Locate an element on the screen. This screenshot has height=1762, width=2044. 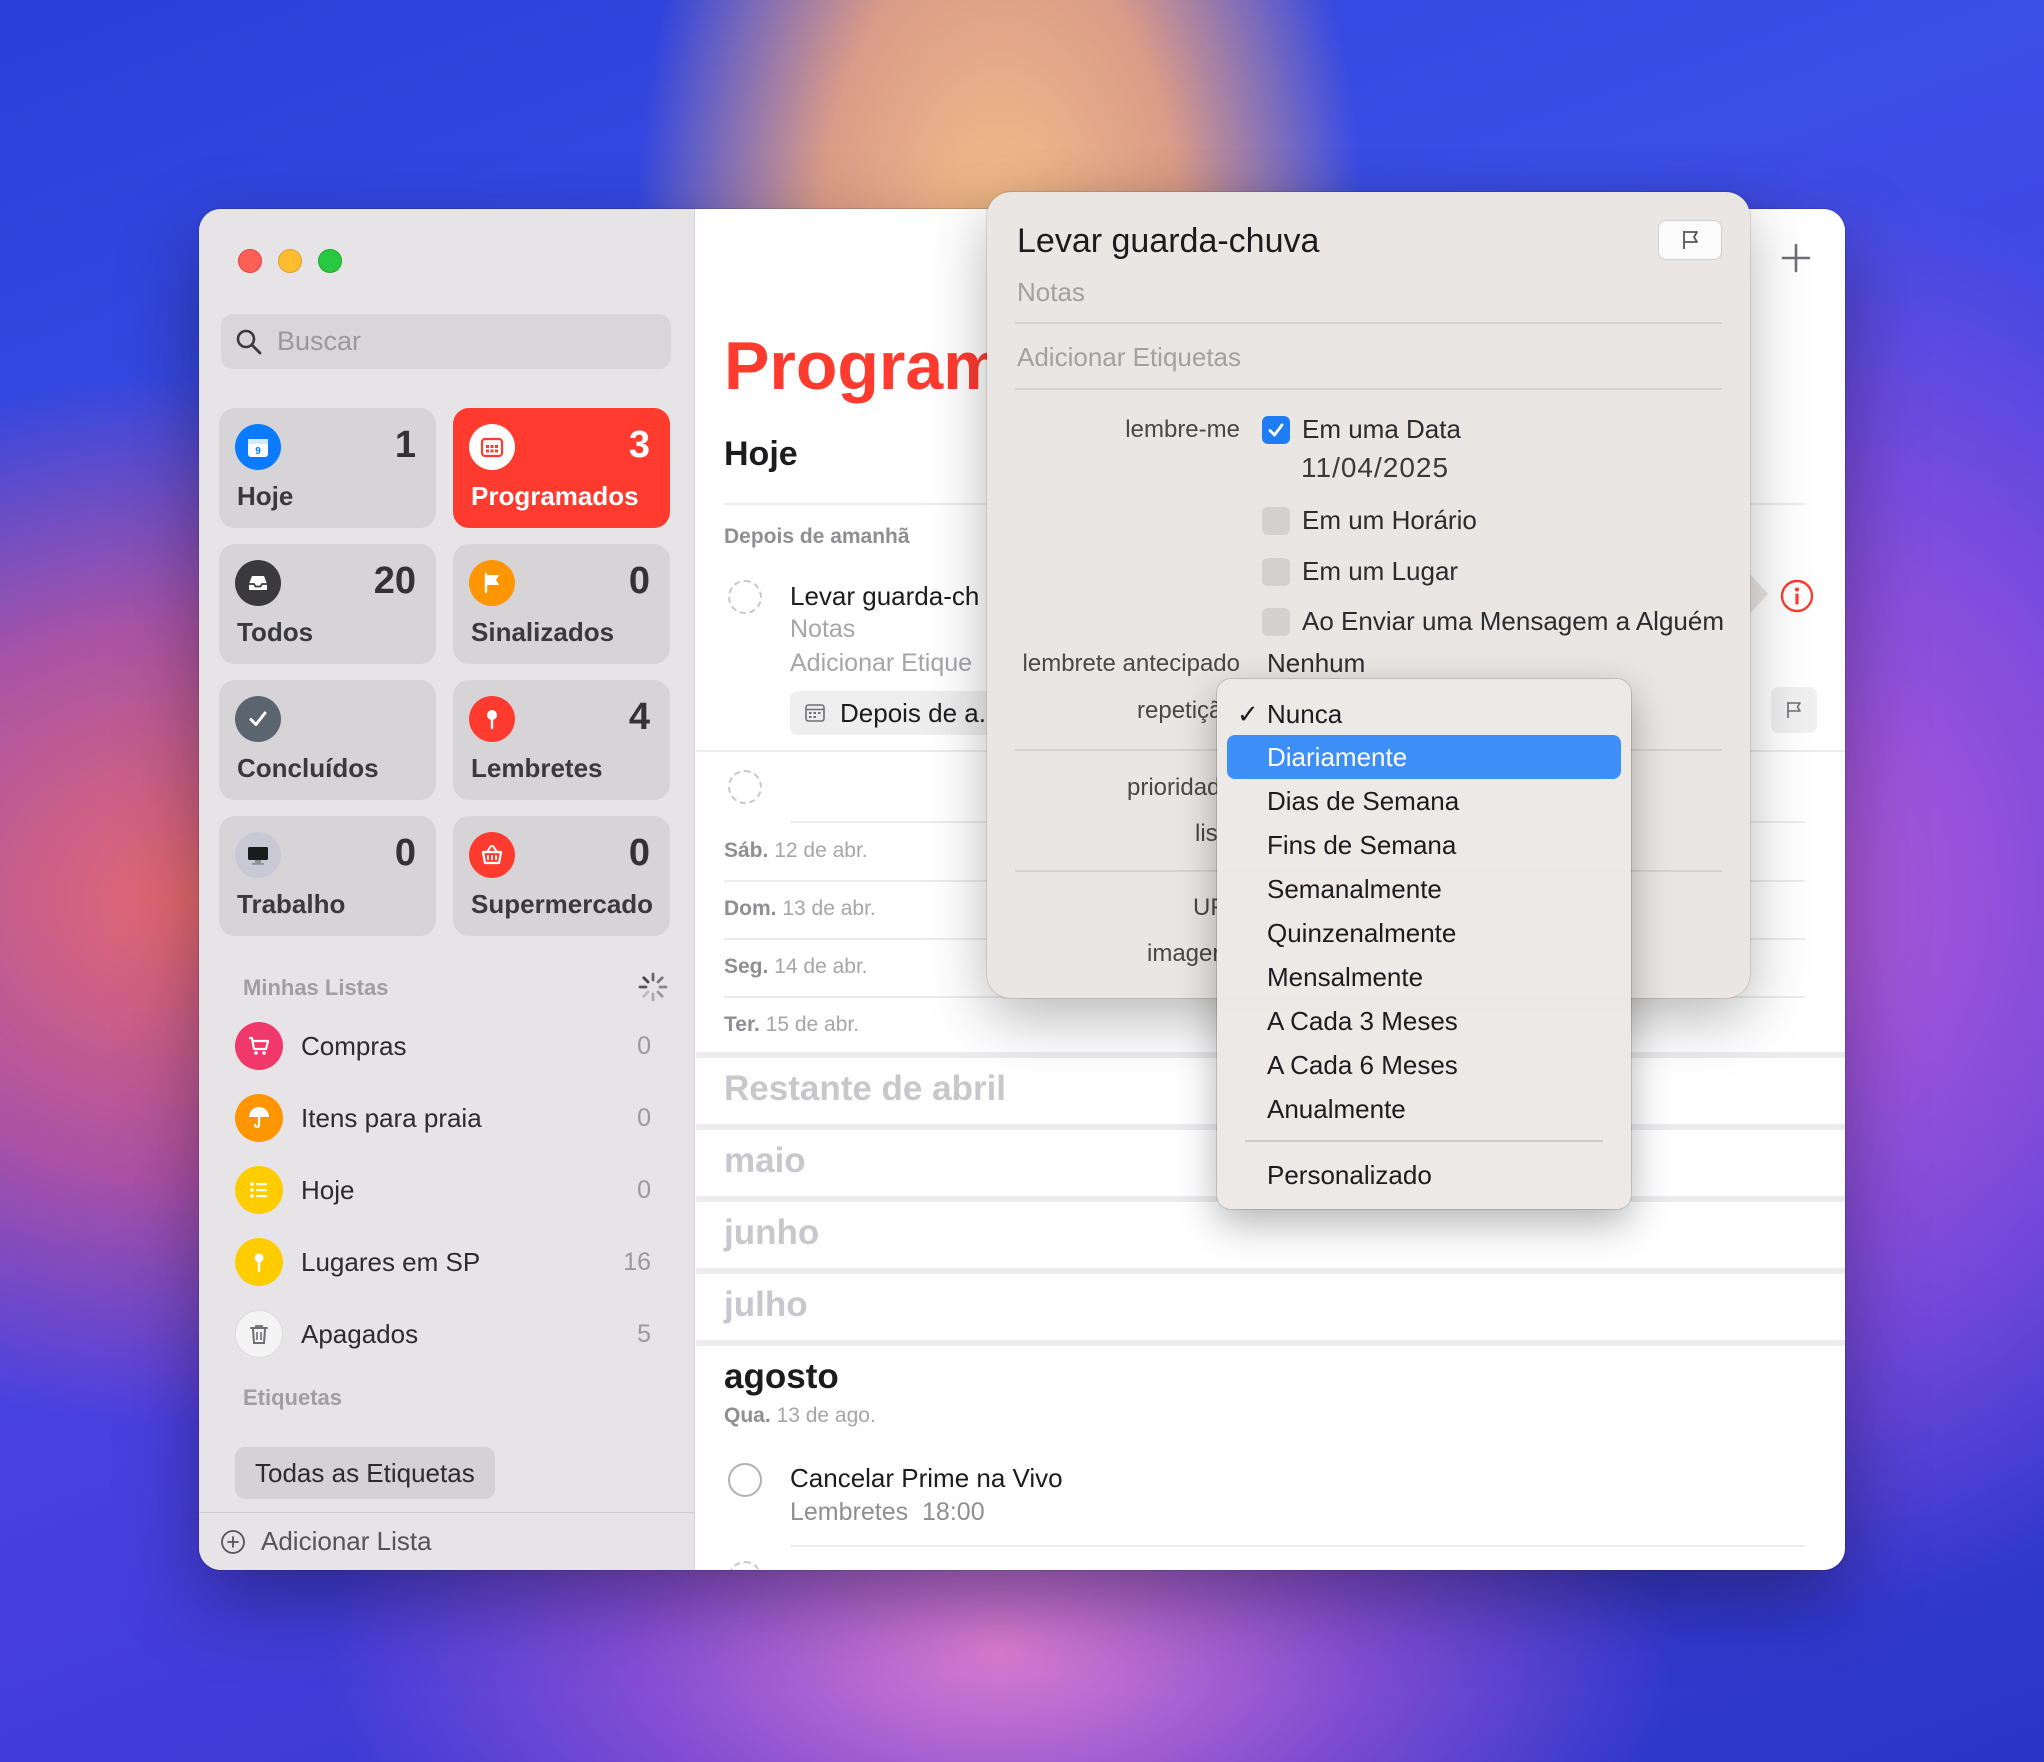
list-name: Apagados is located at coordinates (360, 1333).